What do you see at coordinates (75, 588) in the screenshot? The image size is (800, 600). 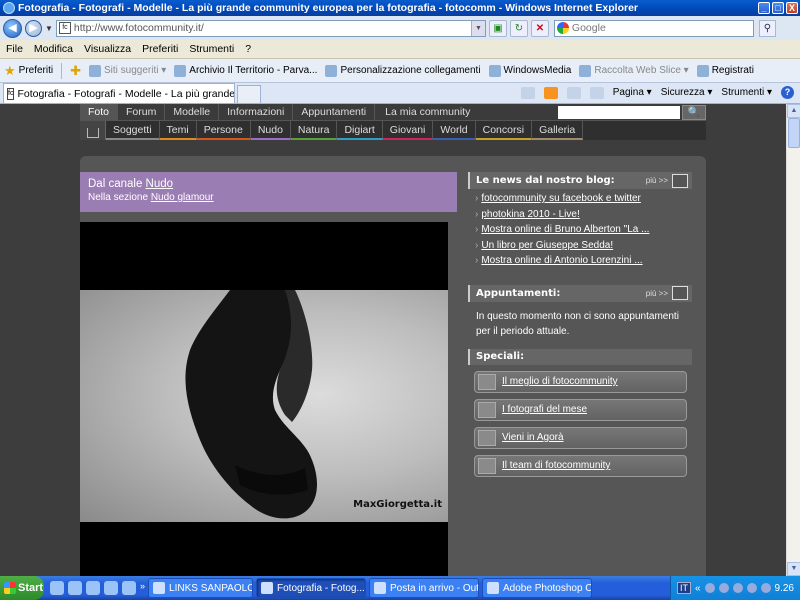 I see `outlook-quicklaunch-icon` at bounding box center [75, 588].